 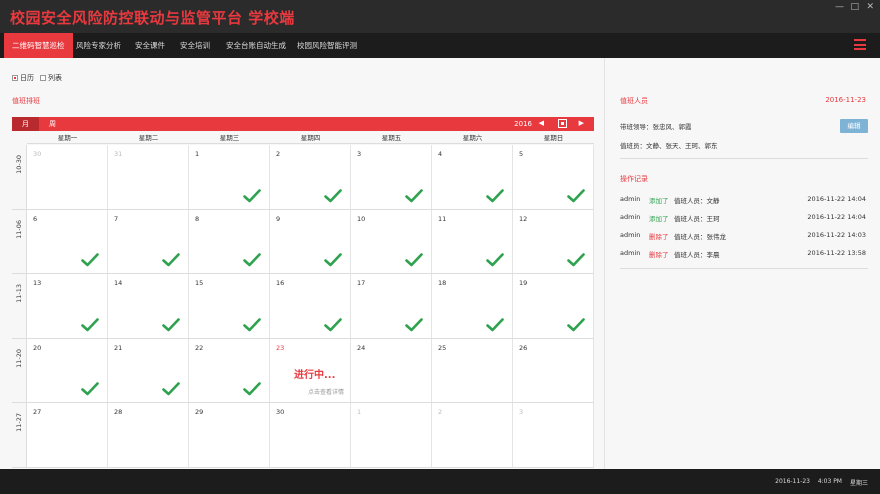 I want to click on log-user: admin, so click(x=630, y=235).